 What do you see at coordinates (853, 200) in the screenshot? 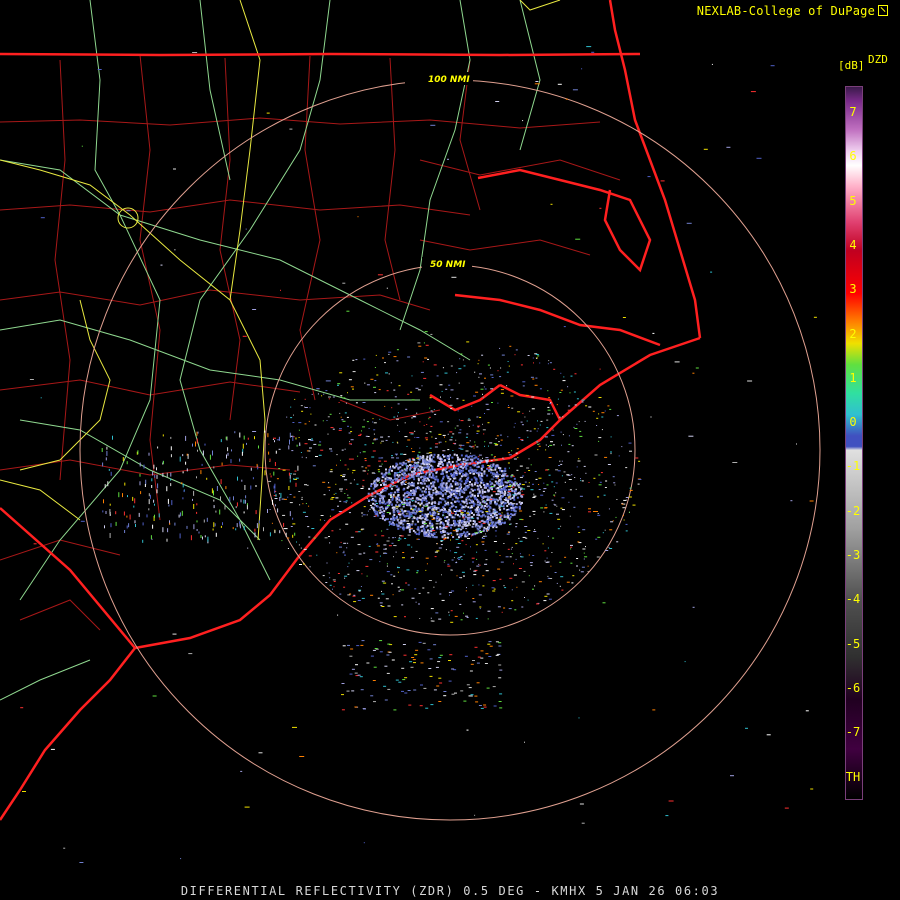
I see `scale-tick: 5` at bounding box center [853, 200].